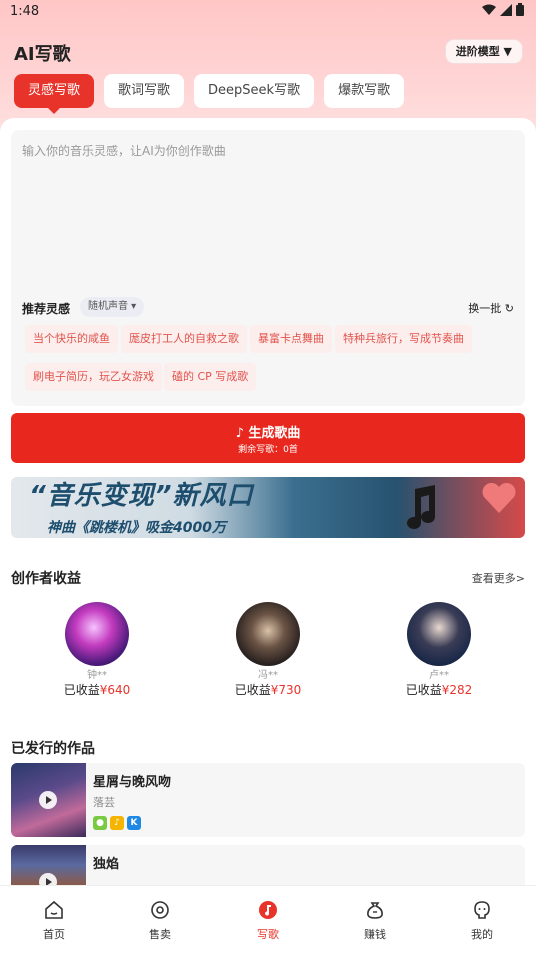 Image resolution: width=536 pixels, height=953 pixels. What do you see at coordinates (54, 94) in the screenshot?
I see `tab-inspiration: 灵感写歌` at bounding box center [54, 94].